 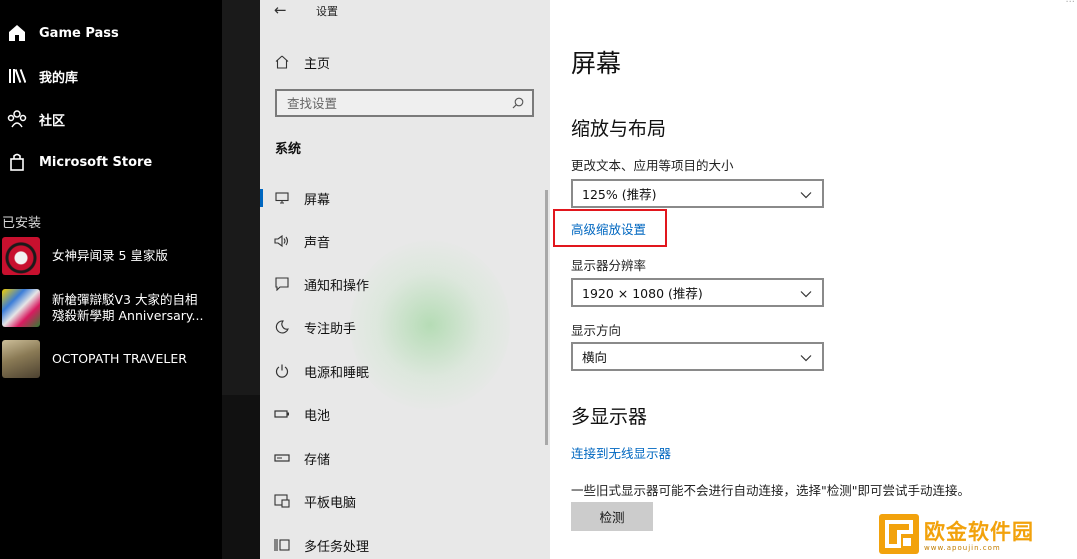 I want to click on tablet-icon, so click(x=282, y=501).